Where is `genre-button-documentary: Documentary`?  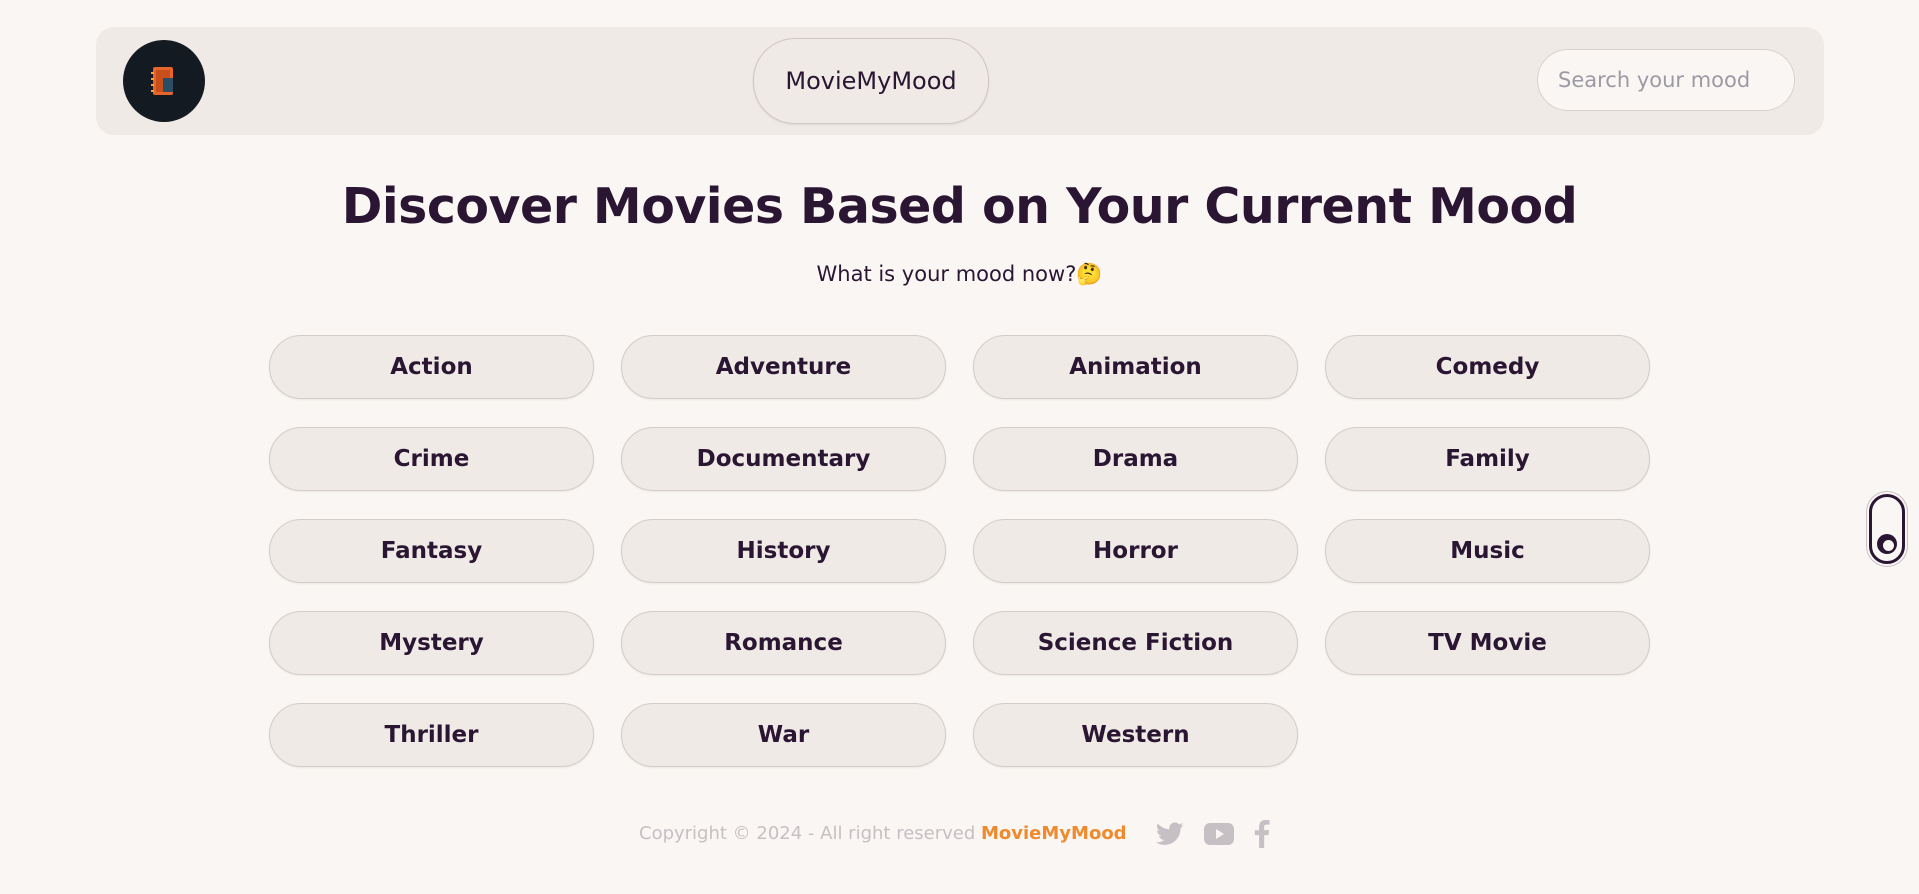
genre-button-documentary: Documentary is located at coordinates (783, 459).